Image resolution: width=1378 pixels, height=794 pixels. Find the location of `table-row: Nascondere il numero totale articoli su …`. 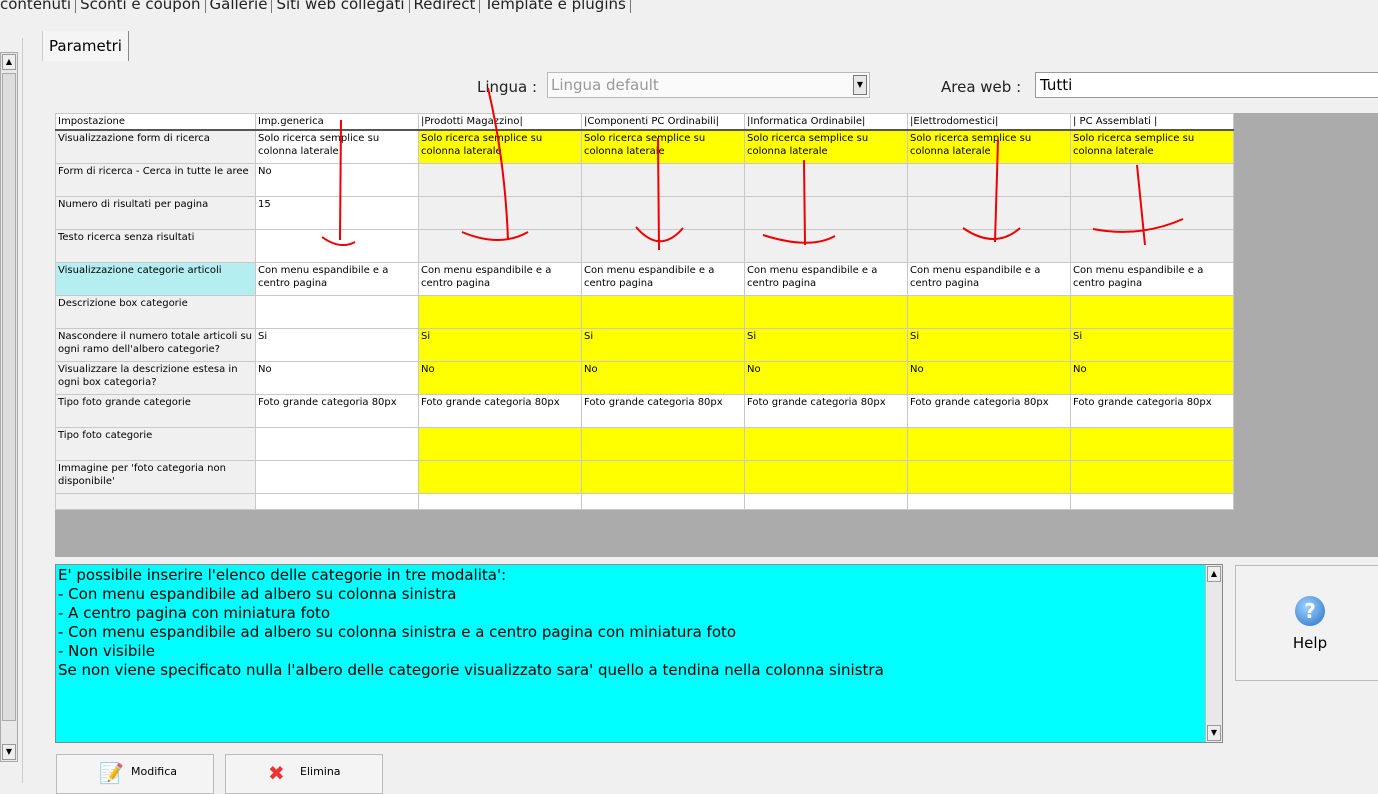

table-row: Nascondere il numero totale articoli su … is located at coordinates (644, 344).